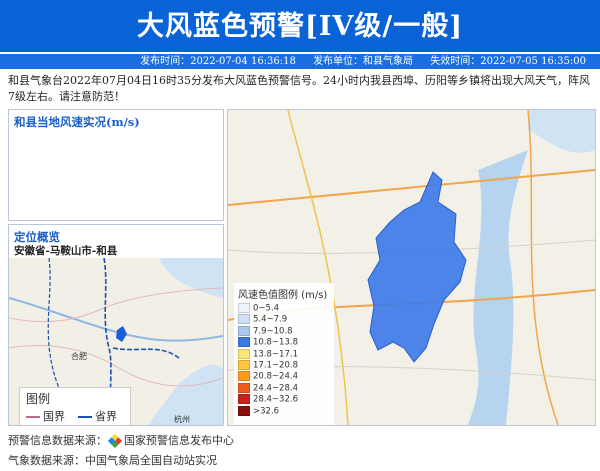 This screenshot has height=471, width=600. I want to click on scale-label: 28.4~32.6, so click(275, 399).